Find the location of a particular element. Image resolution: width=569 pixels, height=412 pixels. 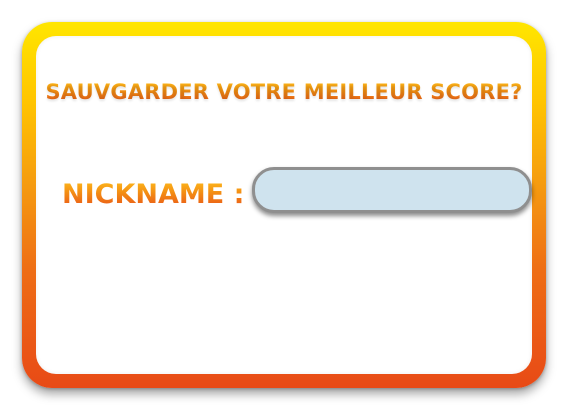

nickname-input is located at coordinates (392, 190).